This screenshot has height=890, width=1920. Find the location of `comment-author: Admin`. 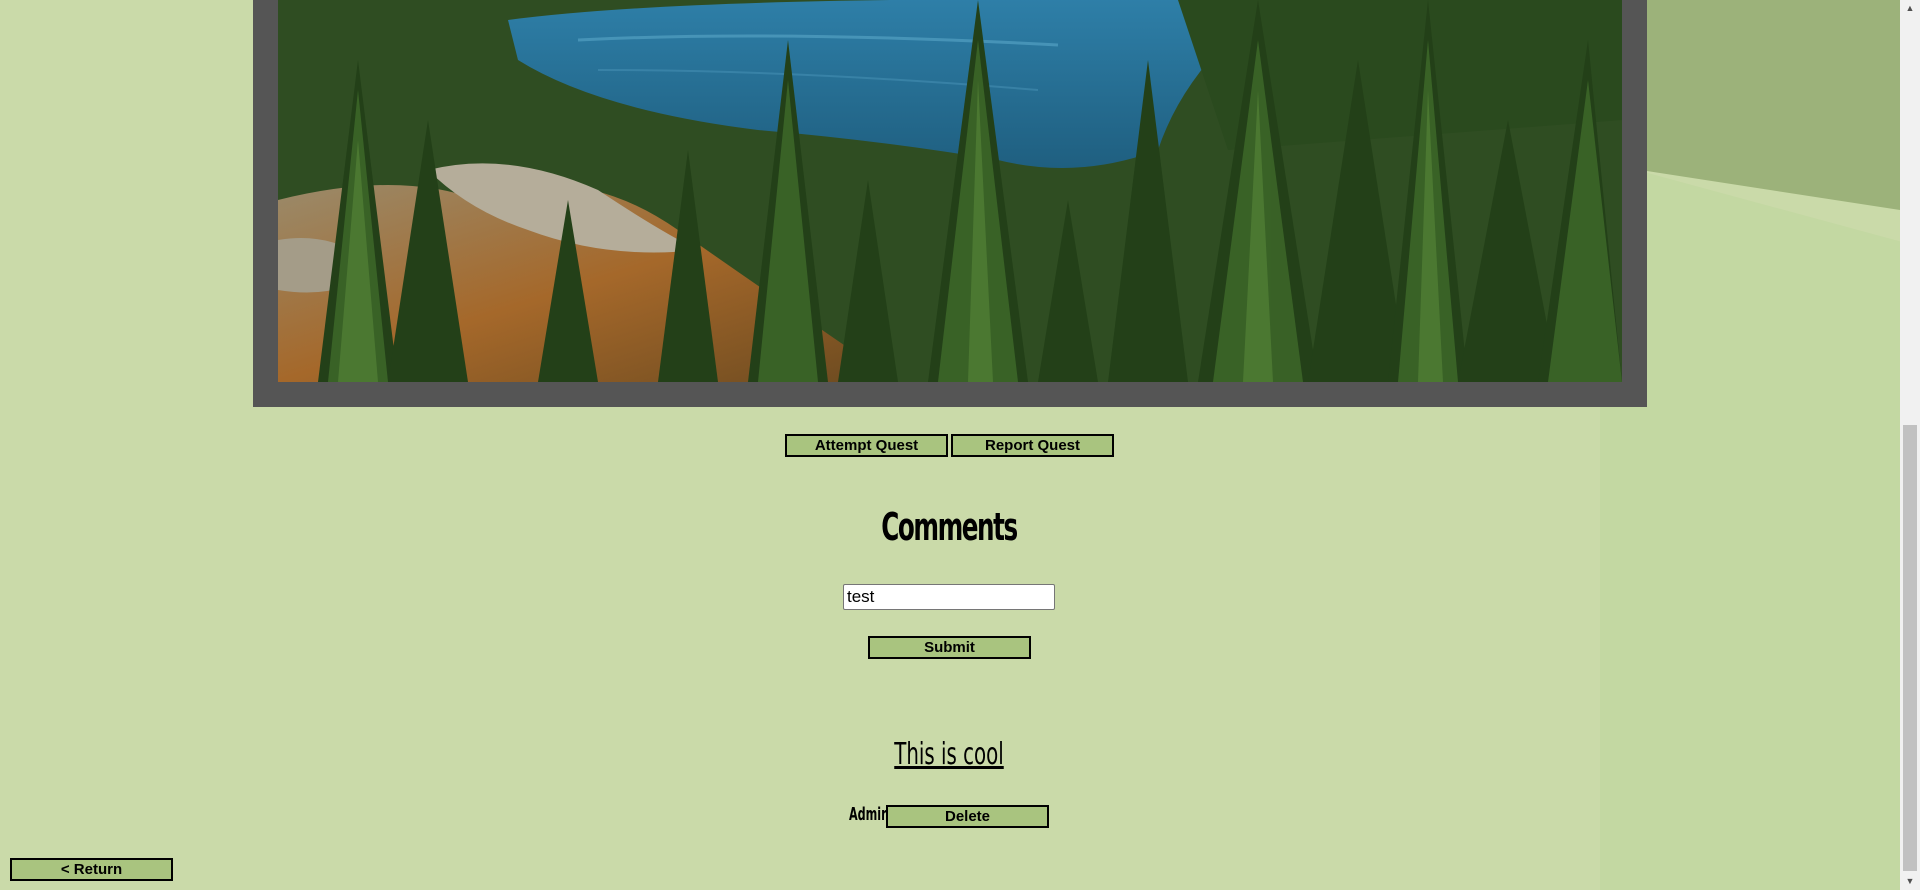

comment-author: Admin is located at coordinates (869, 814).